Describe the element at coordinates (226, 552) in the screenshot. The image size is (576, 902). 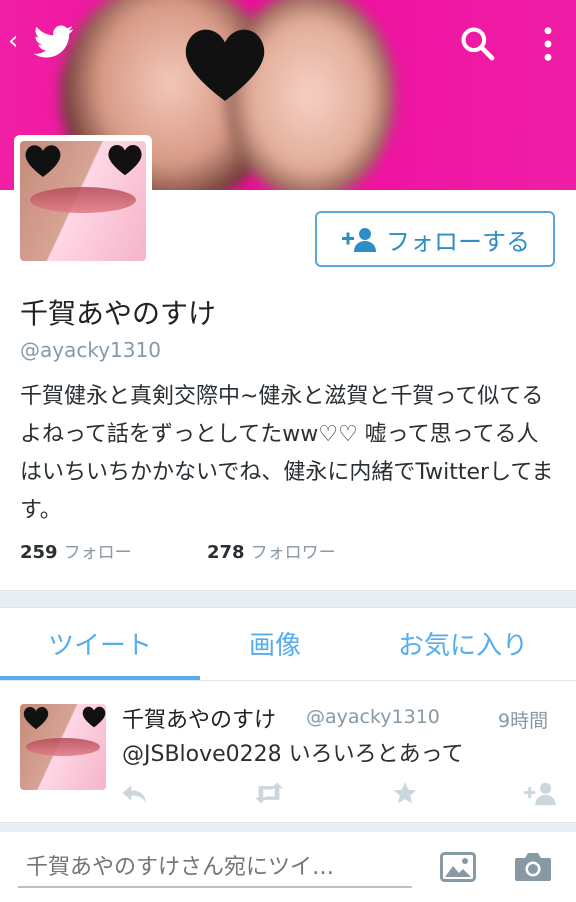
I see `followers-count: 278` at that location.